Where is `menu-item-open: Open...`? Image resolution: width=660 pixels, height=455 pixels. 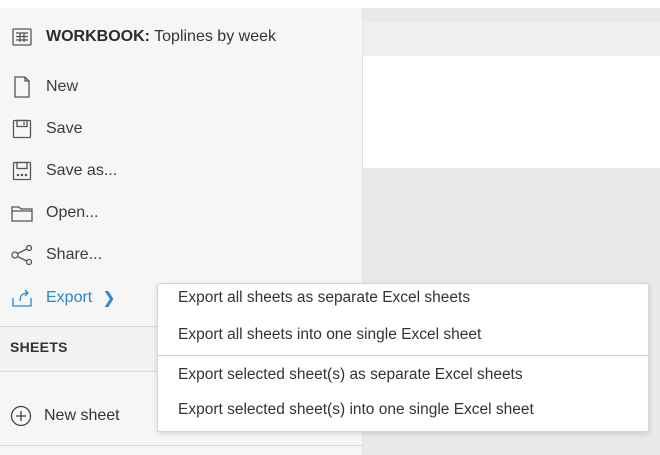 menu-item-open: Open... is located at coordinates (54, 213).